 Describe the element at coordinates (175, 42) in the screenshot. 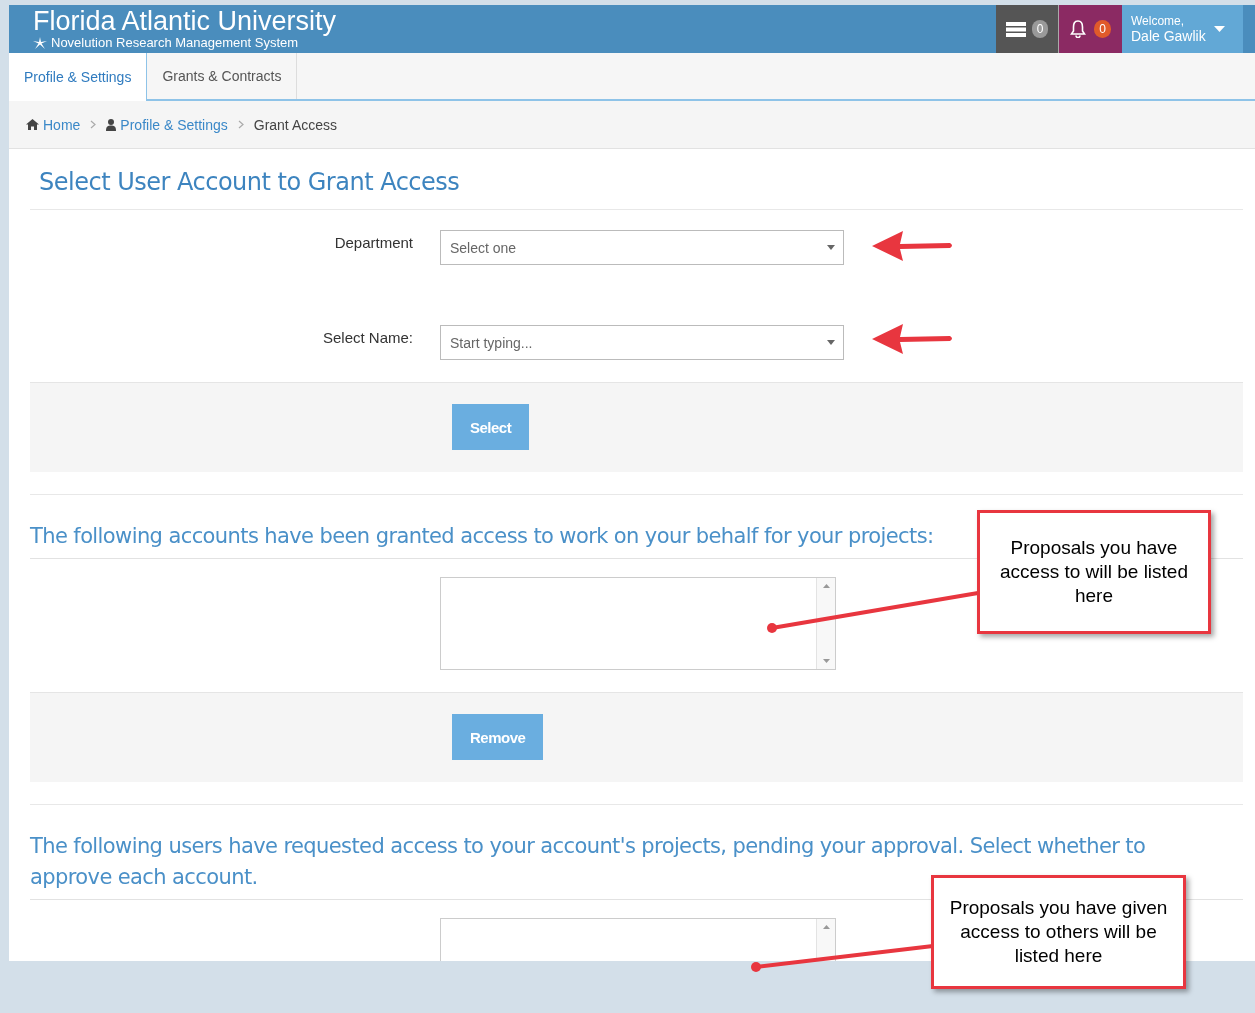

I see `system-subtitle: Novelution Research Management System` at that location.